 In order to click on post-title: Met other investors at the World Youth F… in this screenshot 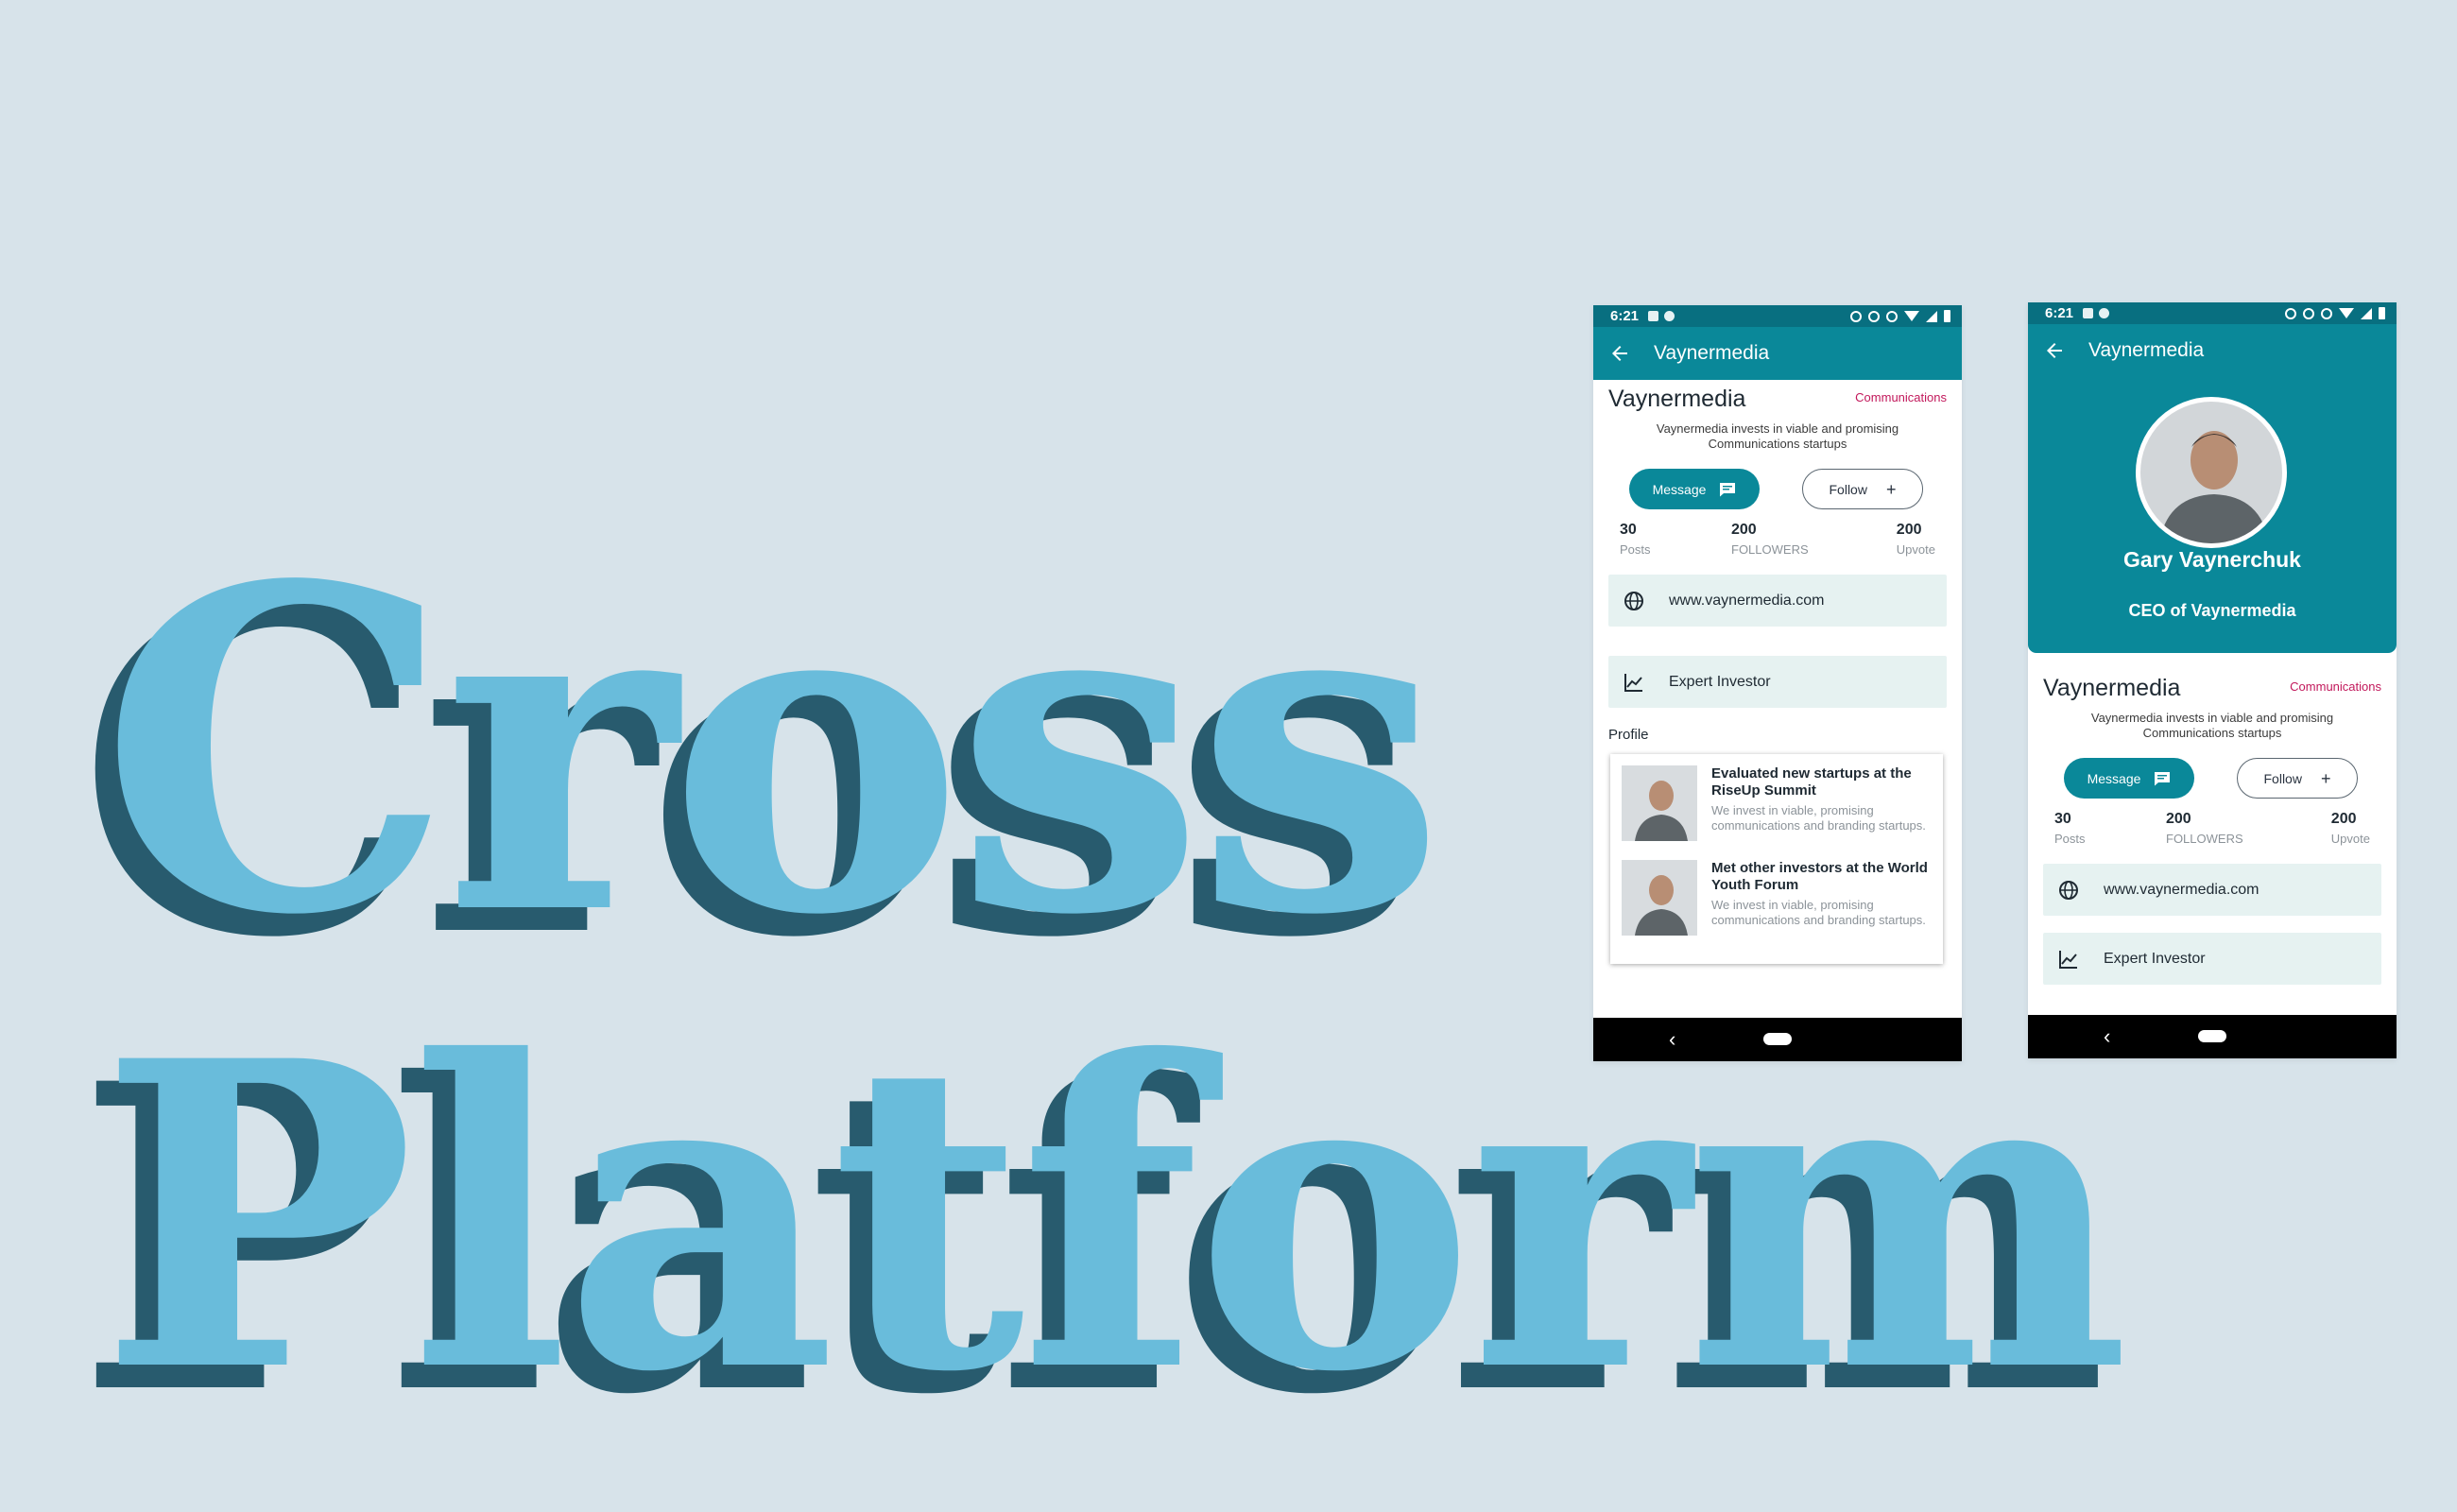, I will do `click(1819, 876)`.